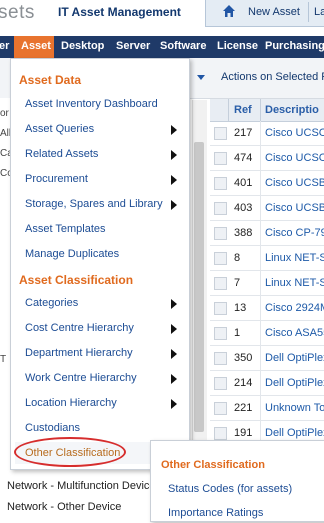 This screenshot has width=324, height=523. I want to click on home-icon, so click(229, 11).